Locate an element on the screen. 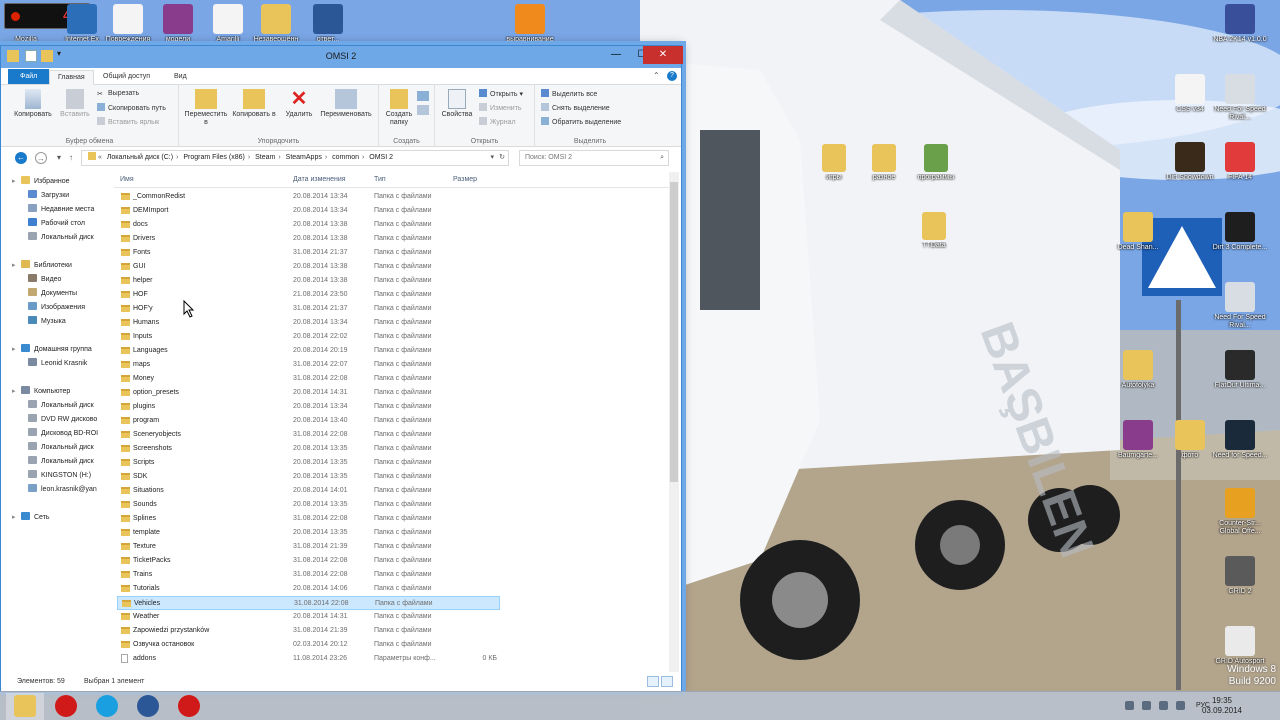  nav-item-kingston-h: KINGSTON (H:) is located at coordinates (59, 476).